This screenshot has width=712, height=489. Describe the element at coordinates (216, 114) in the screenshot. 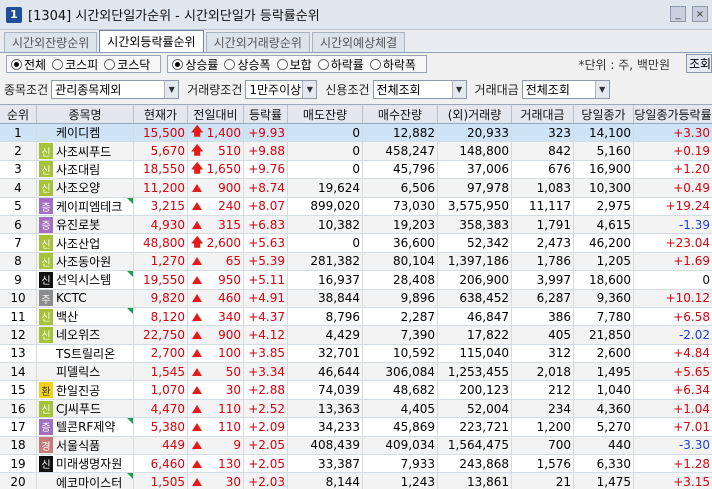

I see `col-header-change: 전일대비` at that location.